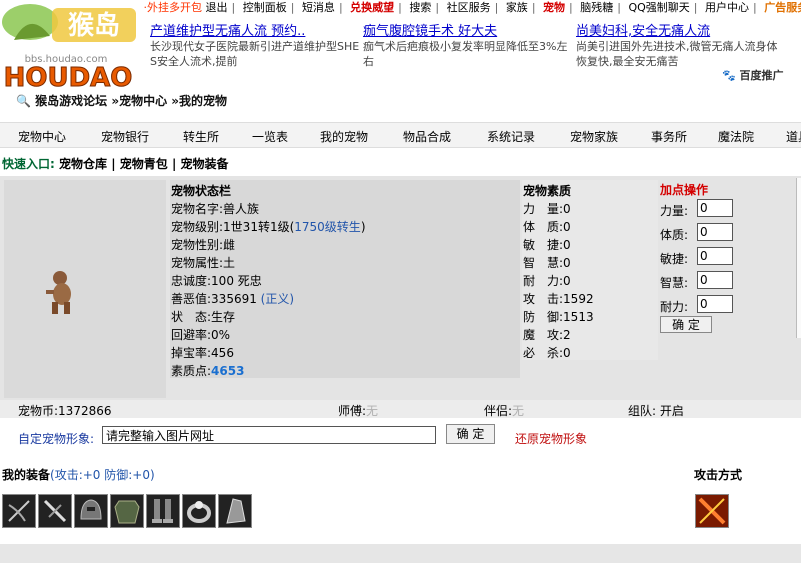 The width and height of the screenshot is (801, 563). Describe the element at coordinates (677, 54) in the screenshot. I see `ad-desc: 尚美引进国外先进技术,微管无痛人流身体恢复快,最全安无痛苦` at that location.